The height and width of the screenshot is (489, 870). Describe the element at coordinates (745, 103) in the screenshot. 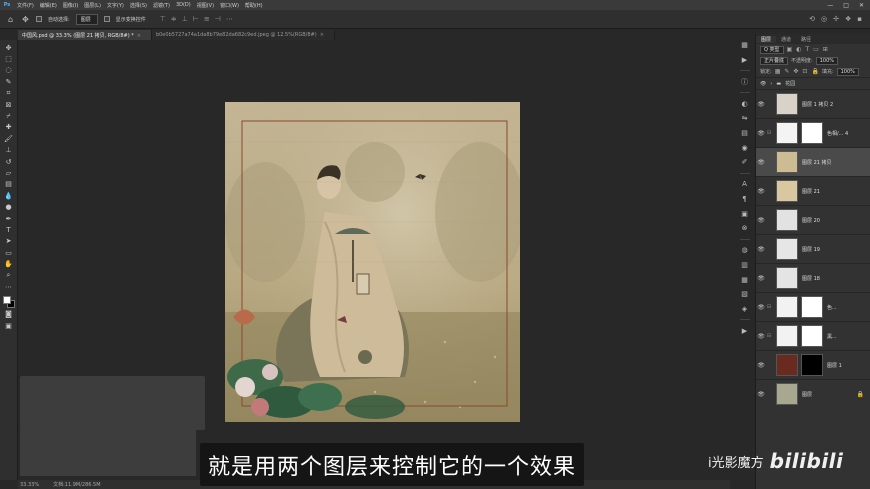

I see `adjustments-icon: ◐` at that location.